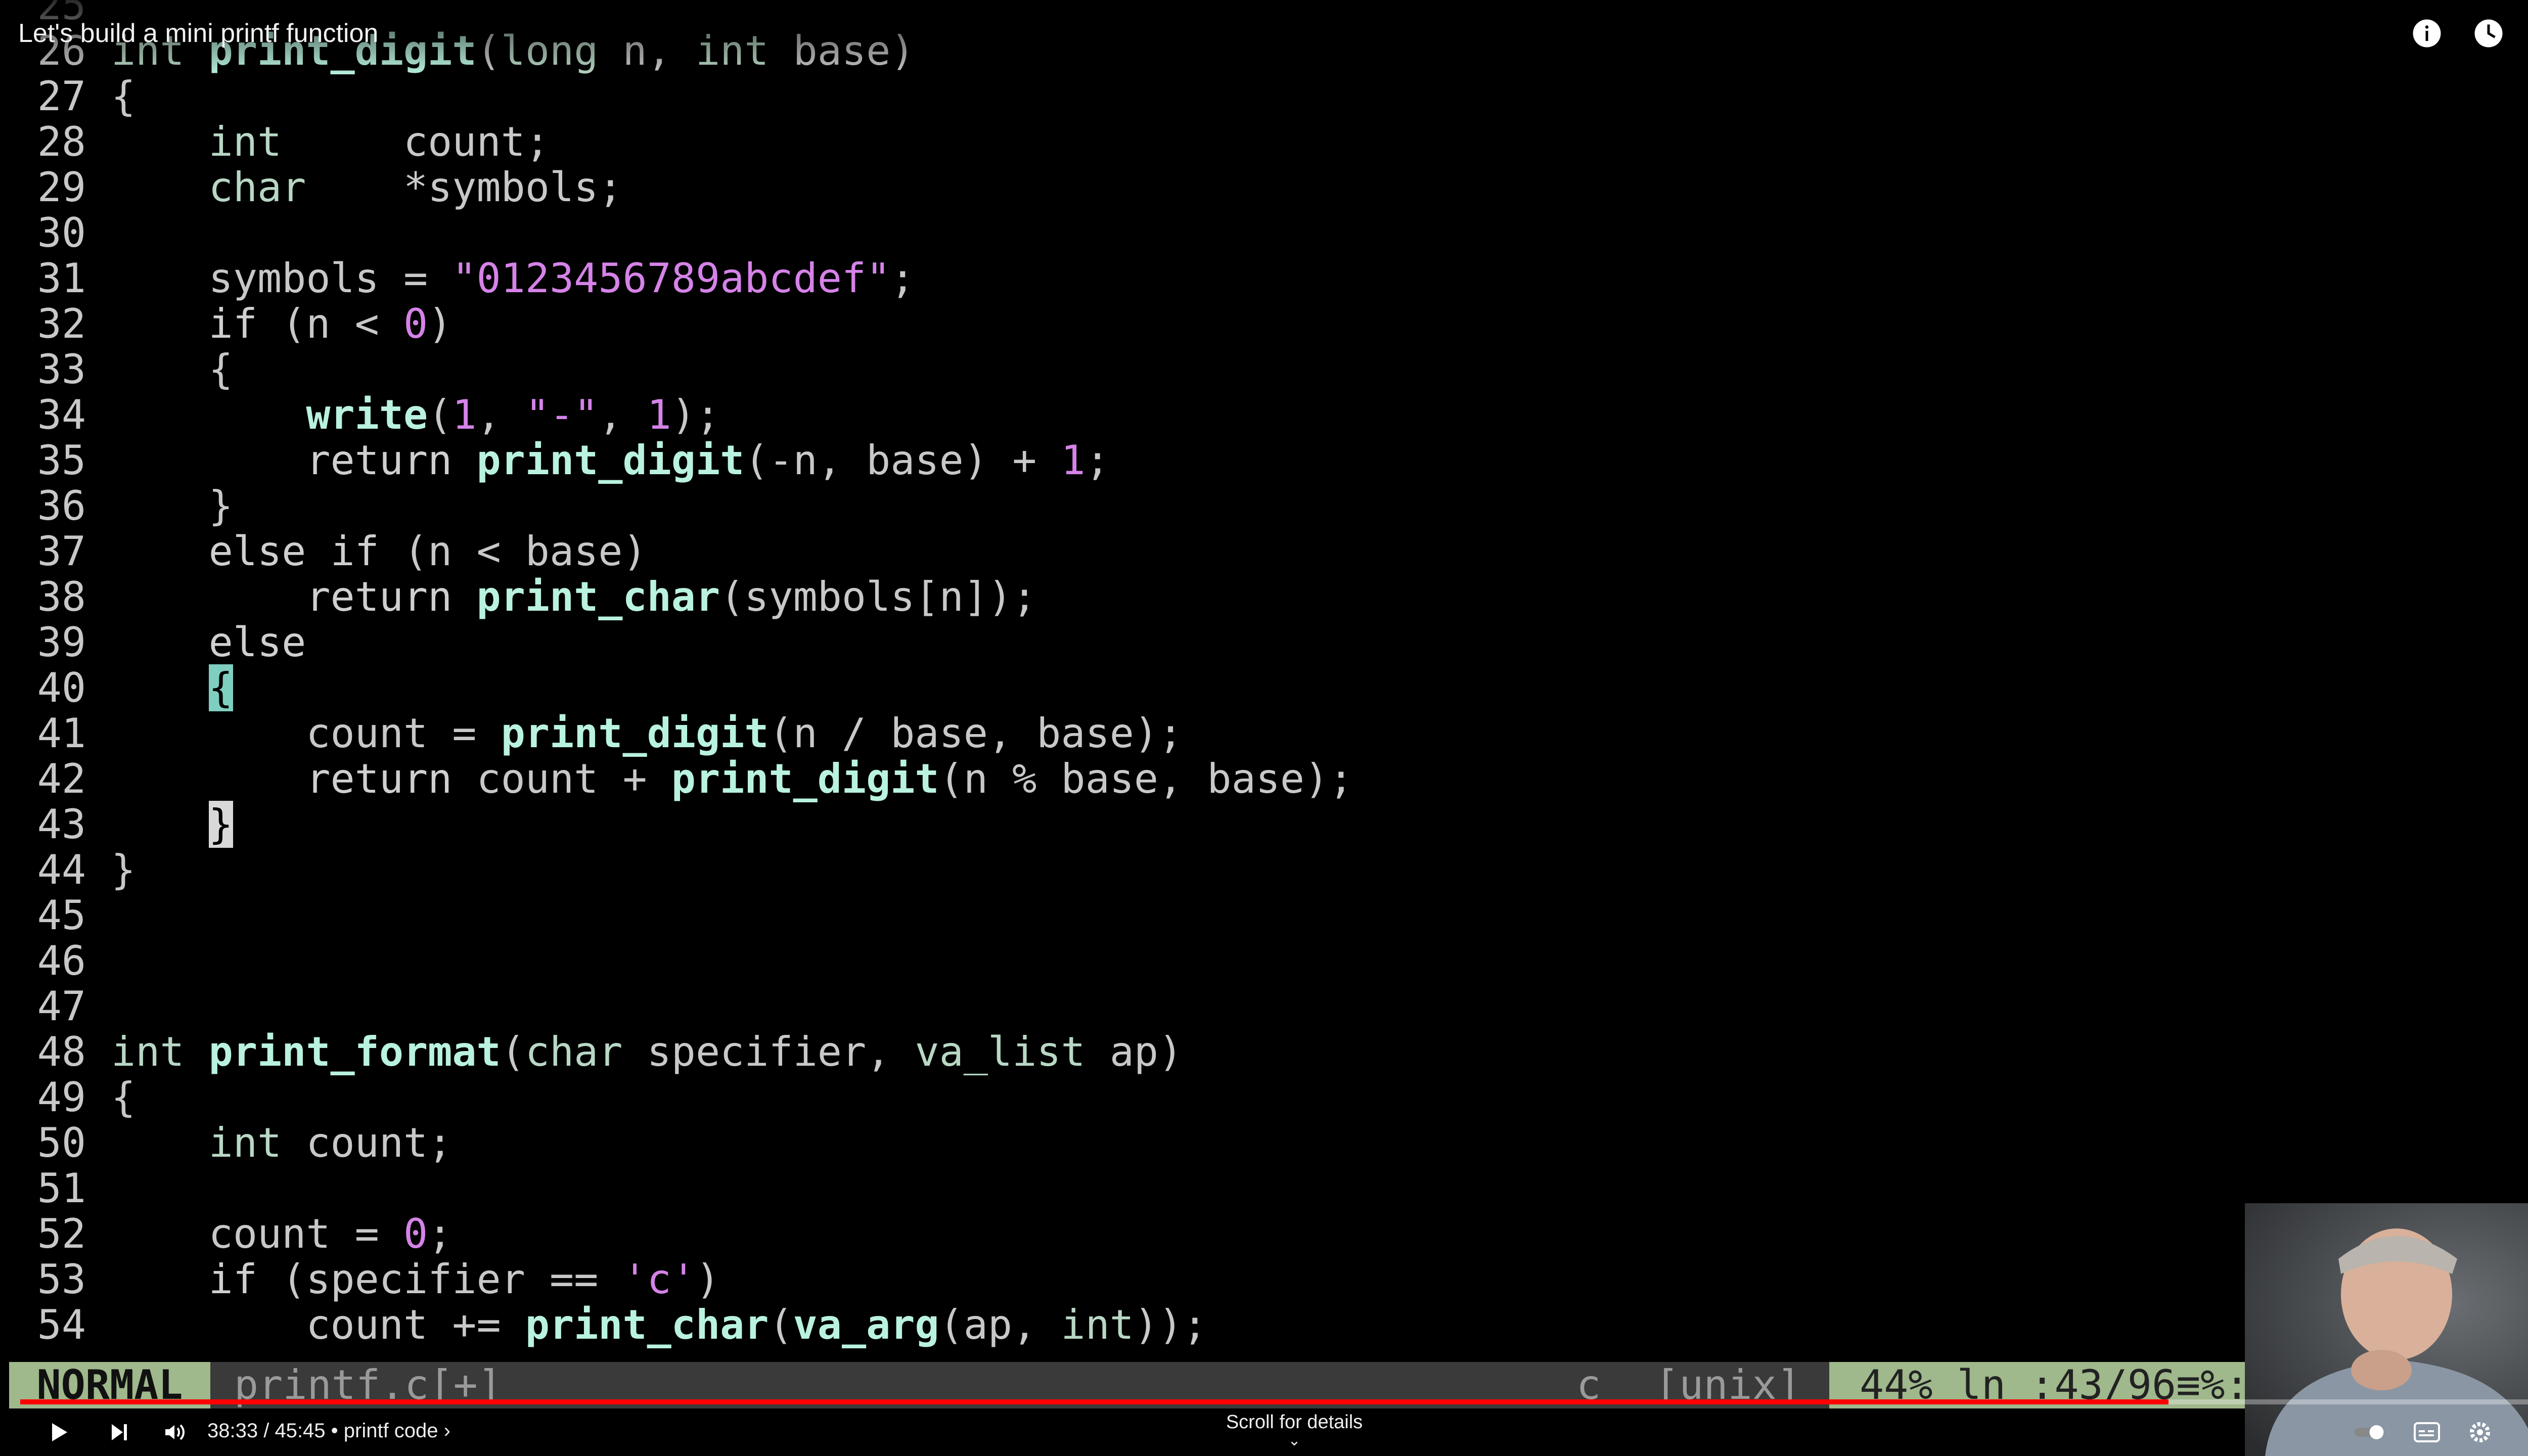 This screenshot has width=2528, height=1456. I want to click on line-number: 42, so click(62, 778).